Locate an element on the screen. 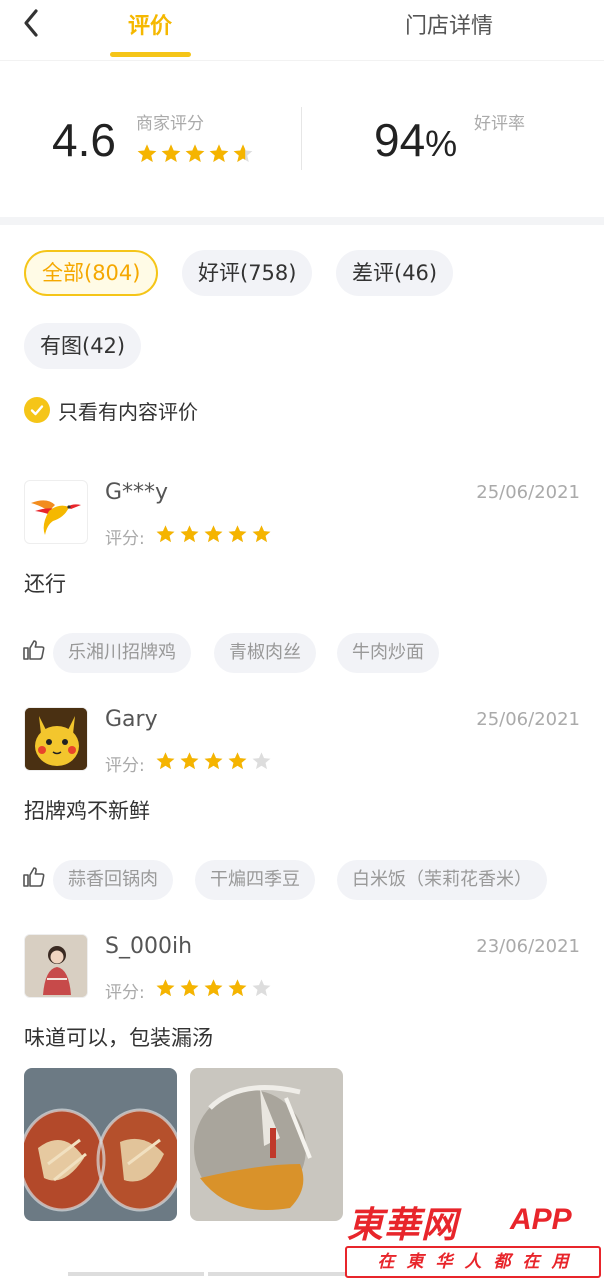  user-photo-avatar-icon is located at coordinates (56, 966).